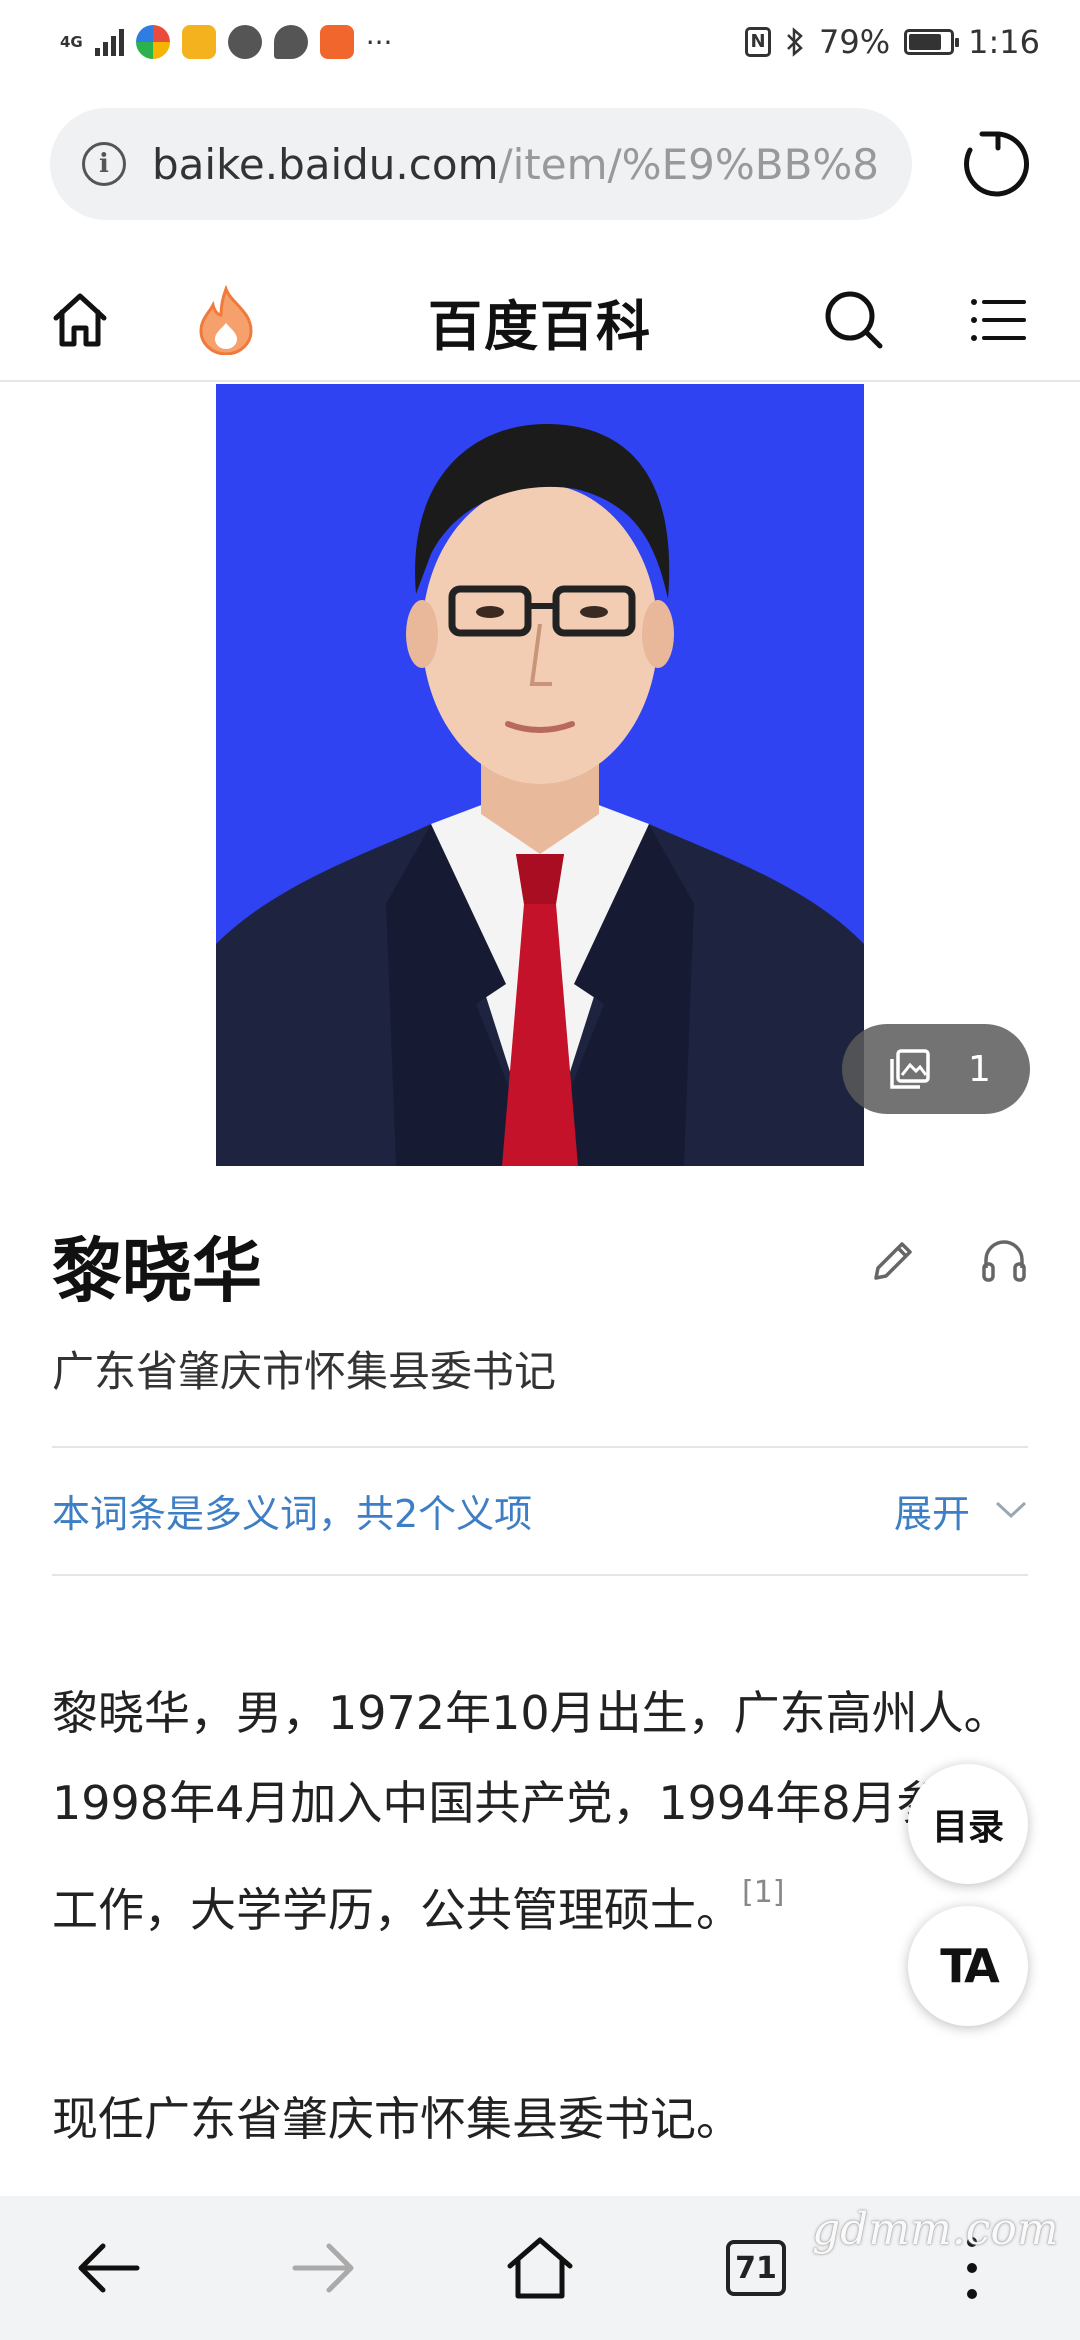  What do you see at coordinates (689, 164) in the screenshot?
I see `url-path: /item/%E9%BB%8` at bounding box center [689, 164].